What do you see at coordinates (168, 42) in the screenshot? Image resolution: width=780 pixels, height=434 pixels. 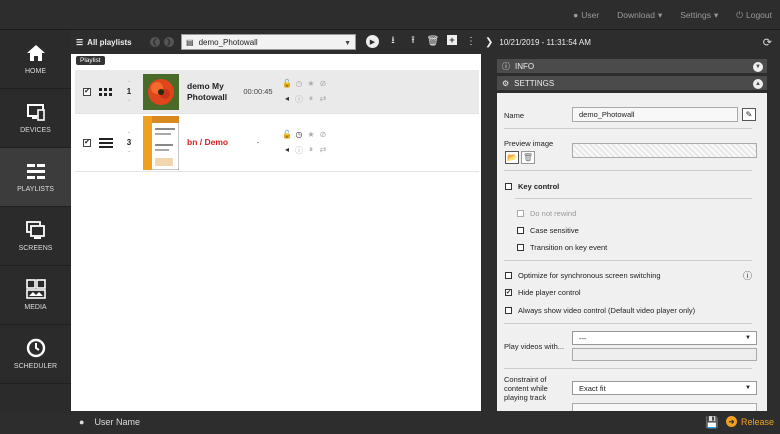 I see `forward-arrow-icon: ❯` at bounding box center [168, 42].